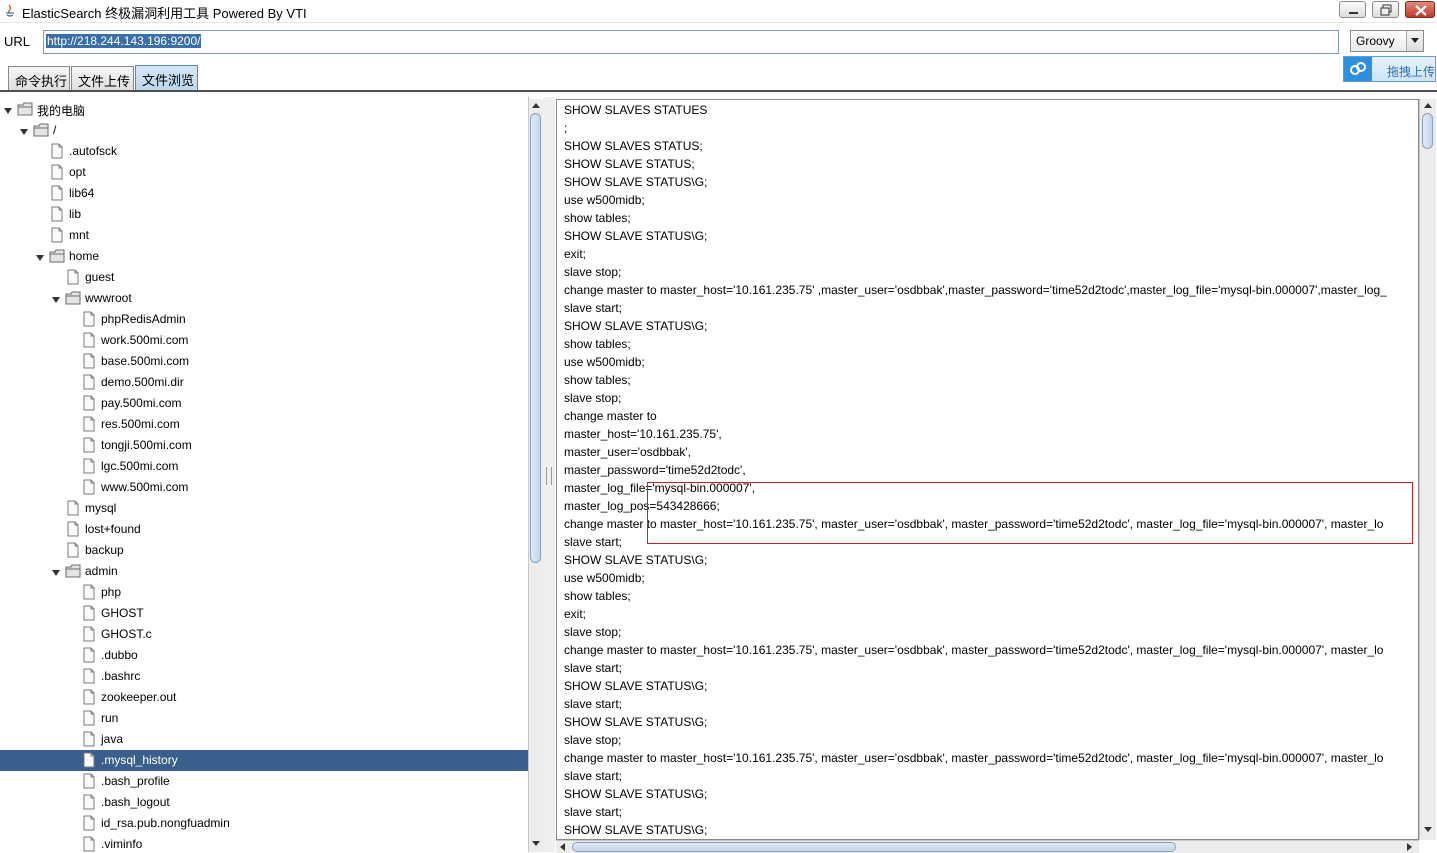  Describe the element at coordinates (264, 508) in the screenshot. I see `tree-file-row: mysql` at that location.